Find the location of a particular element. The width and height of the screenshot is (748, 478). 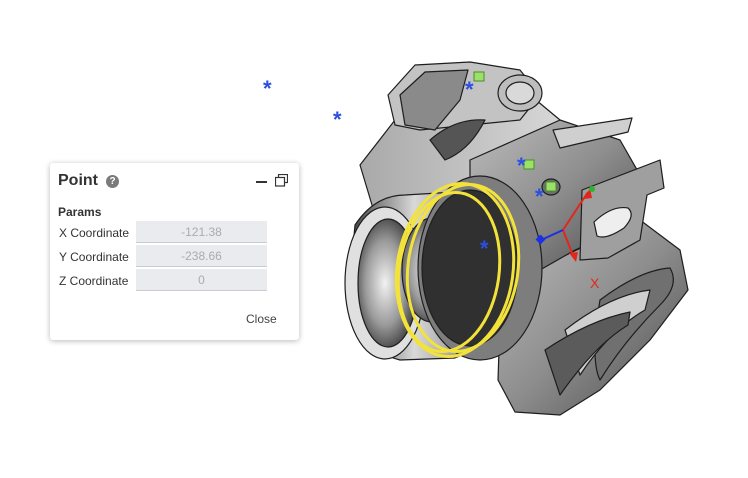

z-coordinate-field: 0 is located at coordinates (201, 280).